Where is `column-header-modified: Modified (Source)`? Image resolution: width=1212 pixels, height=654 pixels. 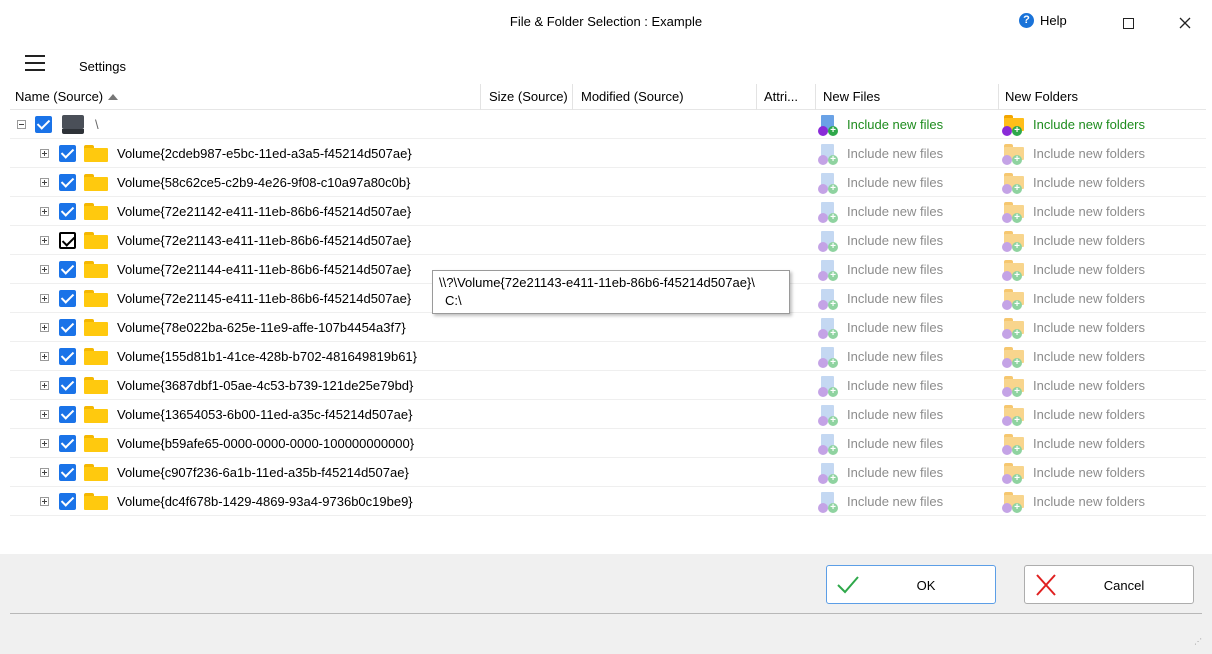 column-header-modified: Modified (Source) is located at coordinates (666, 97).